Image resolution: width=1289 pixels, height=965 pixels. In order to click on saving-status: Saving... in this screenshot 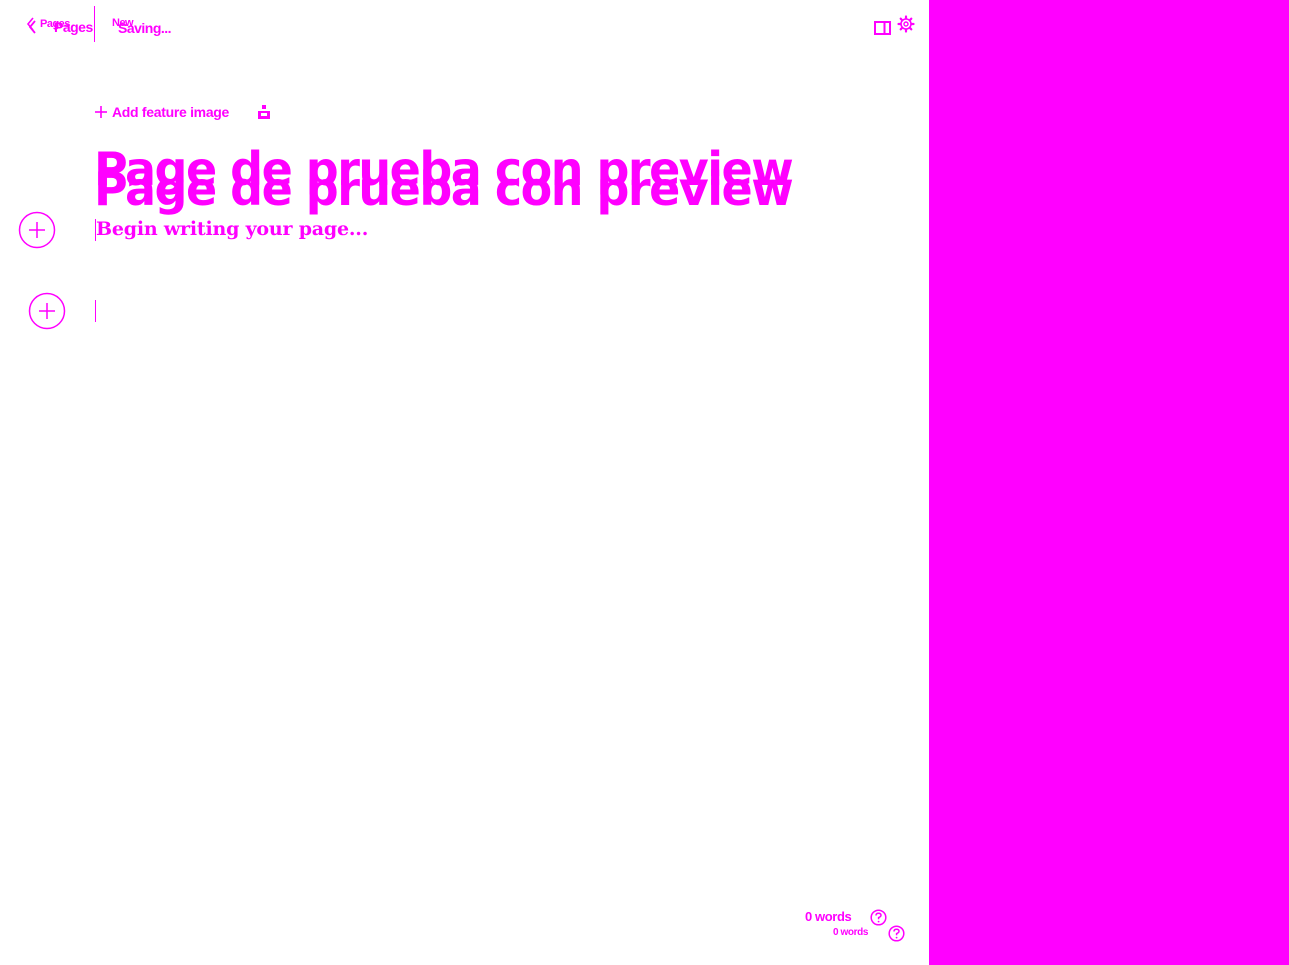, I will do `click(145, 28)`.